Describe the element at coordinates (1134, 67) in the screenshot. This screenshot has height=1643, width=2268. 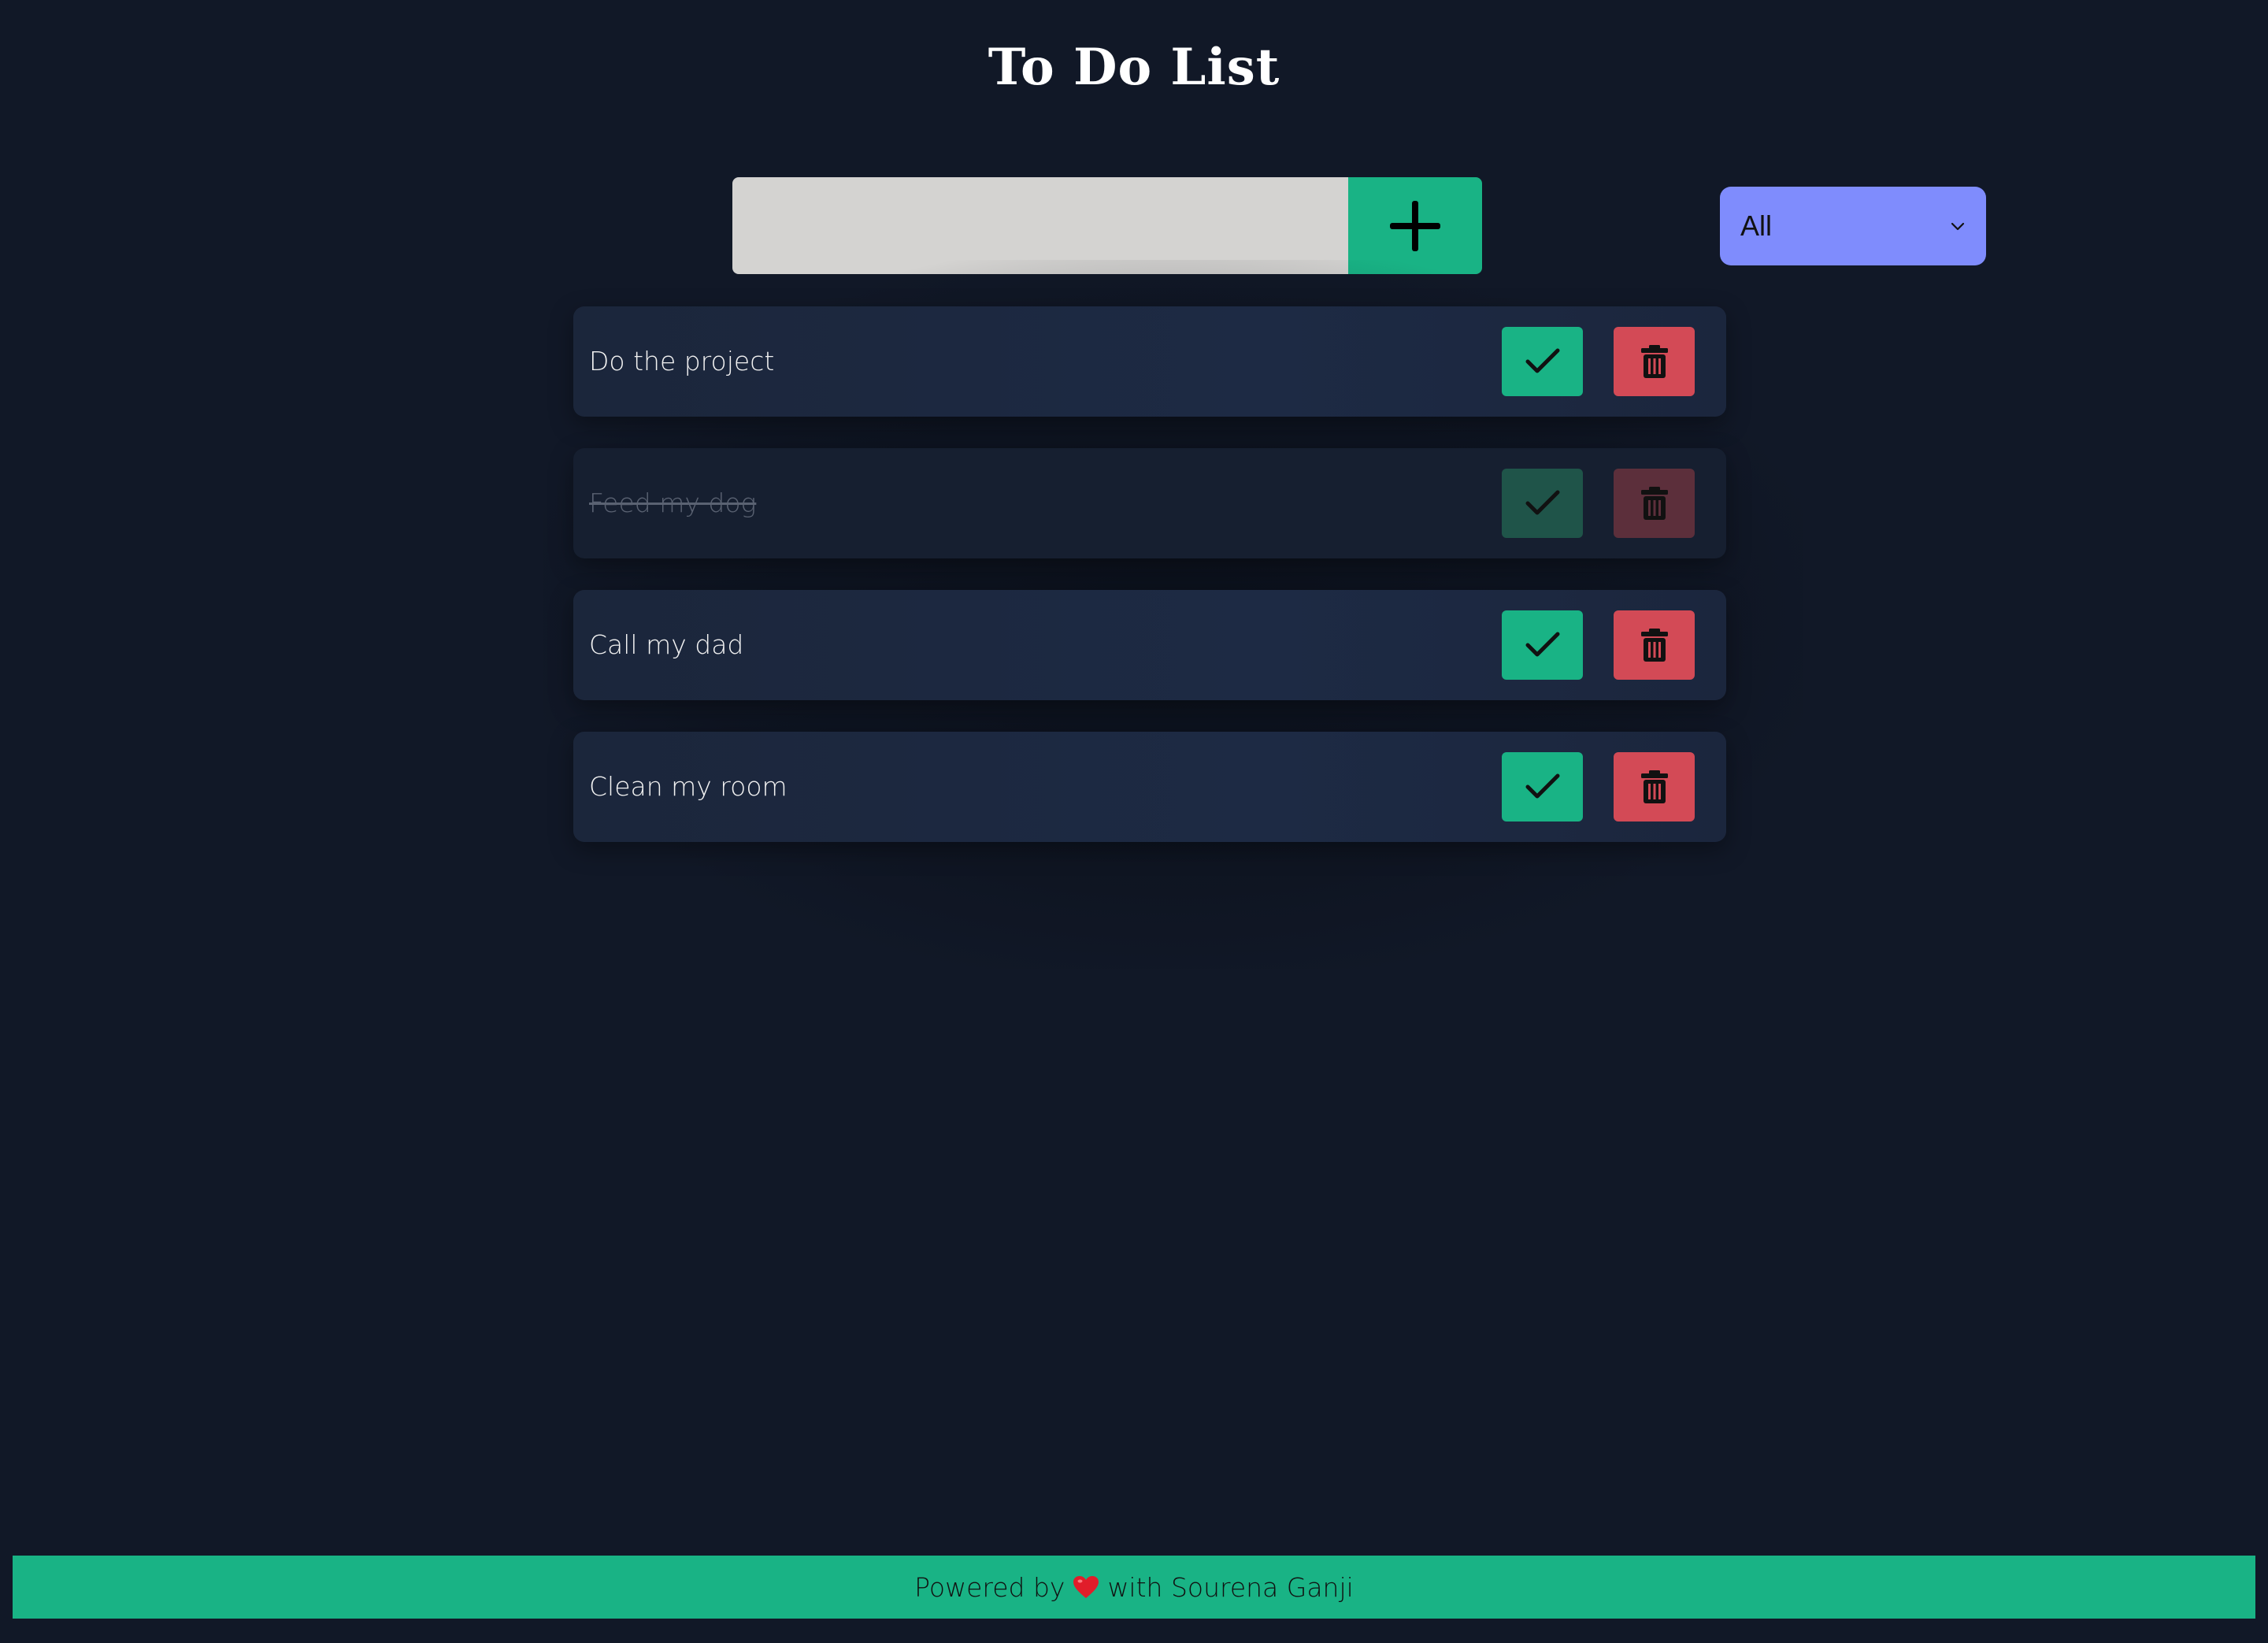
I see `page-title: To Do List` at that location.